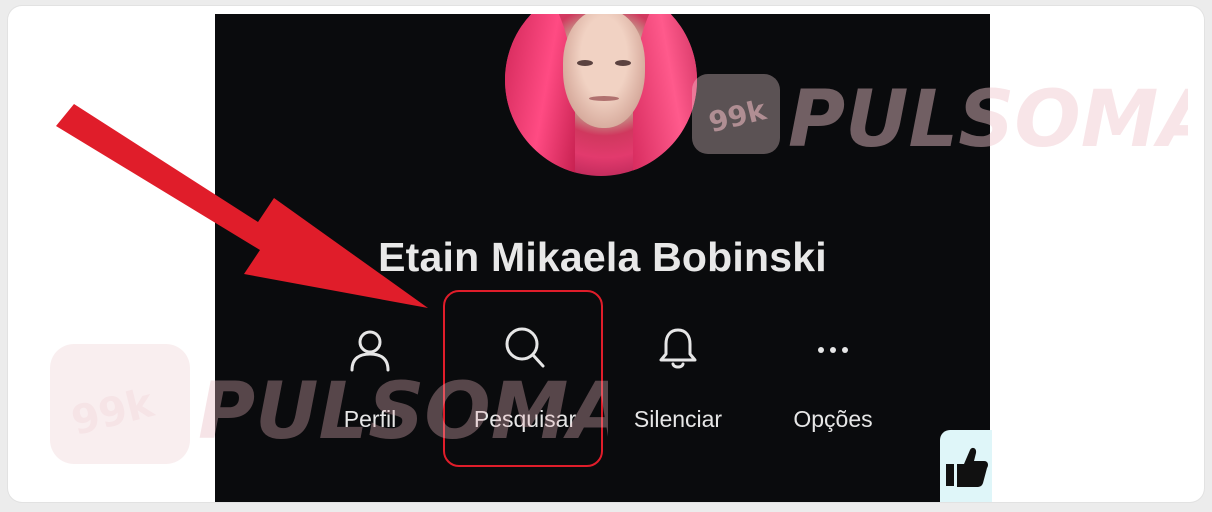  Describe the element at coordinates (113, 412) in the screenshot. I see `svg-text: 99k` at that location.